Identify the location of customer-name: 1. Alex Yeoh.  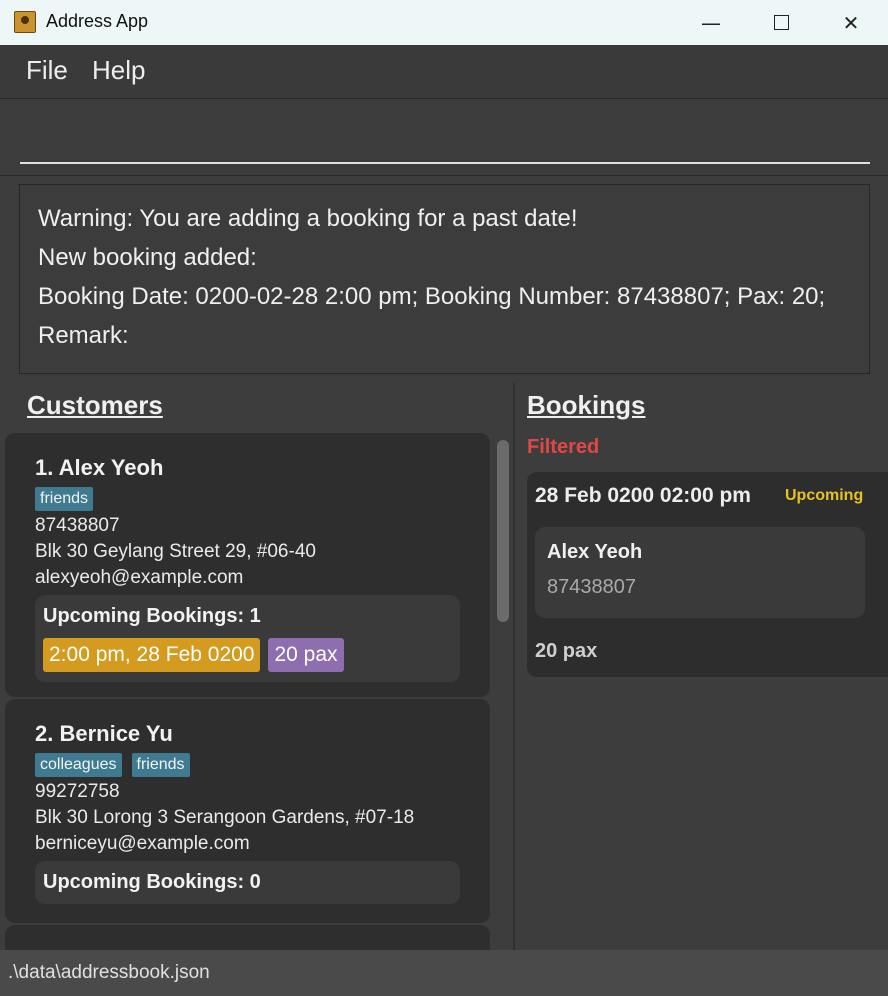
(99, 467).